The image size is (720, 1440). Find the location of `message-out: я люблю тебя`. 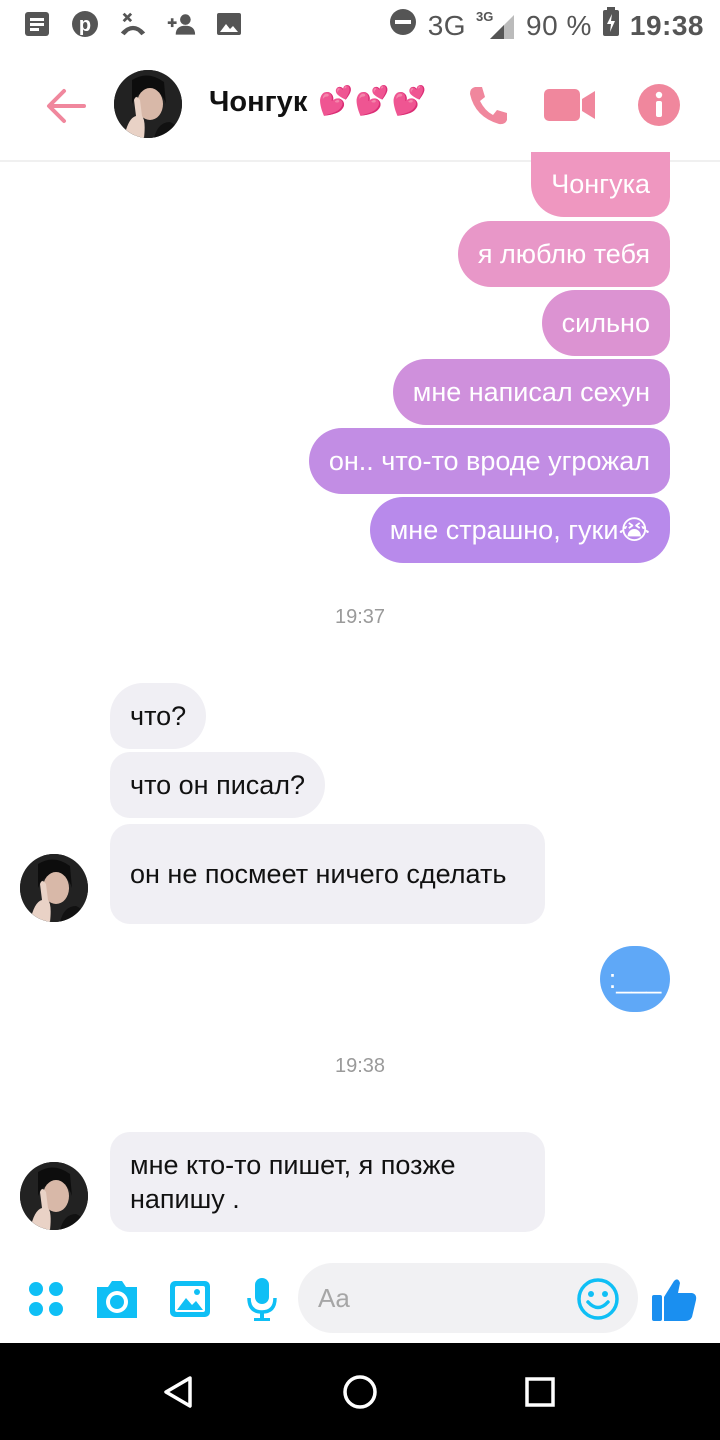

message-out: я люблю тебя is located at coordinates (563, 254).